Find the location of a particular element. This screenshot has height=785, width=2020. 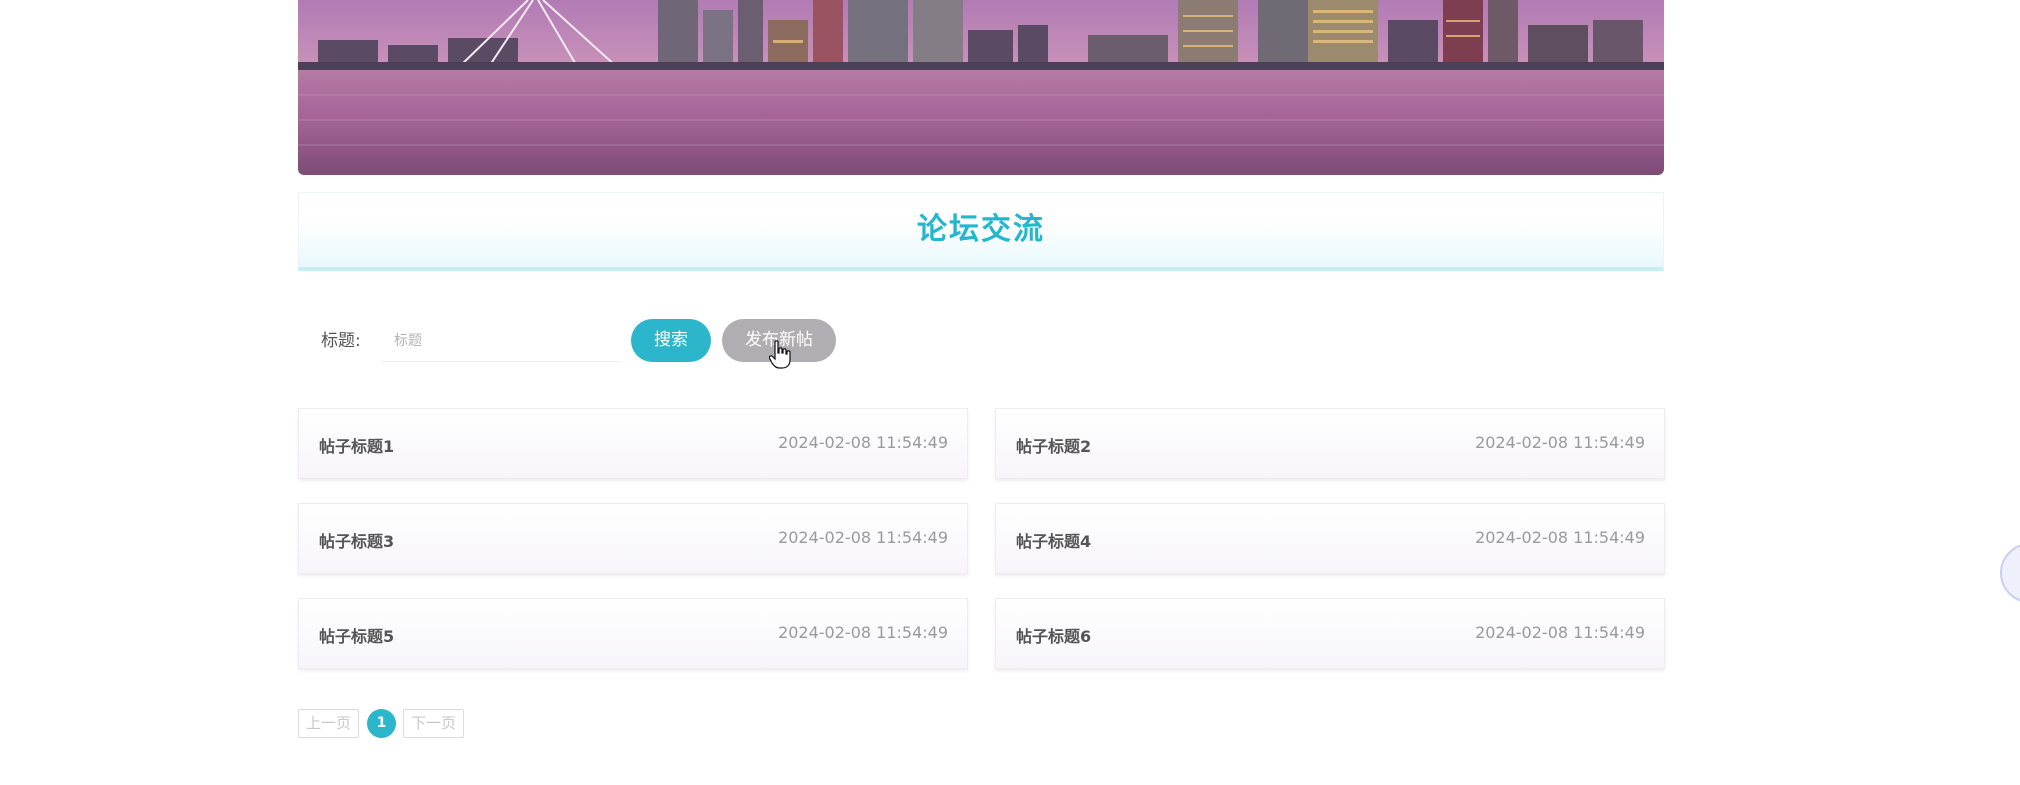

search-label: 标题: is located at coordinates (341, 341).